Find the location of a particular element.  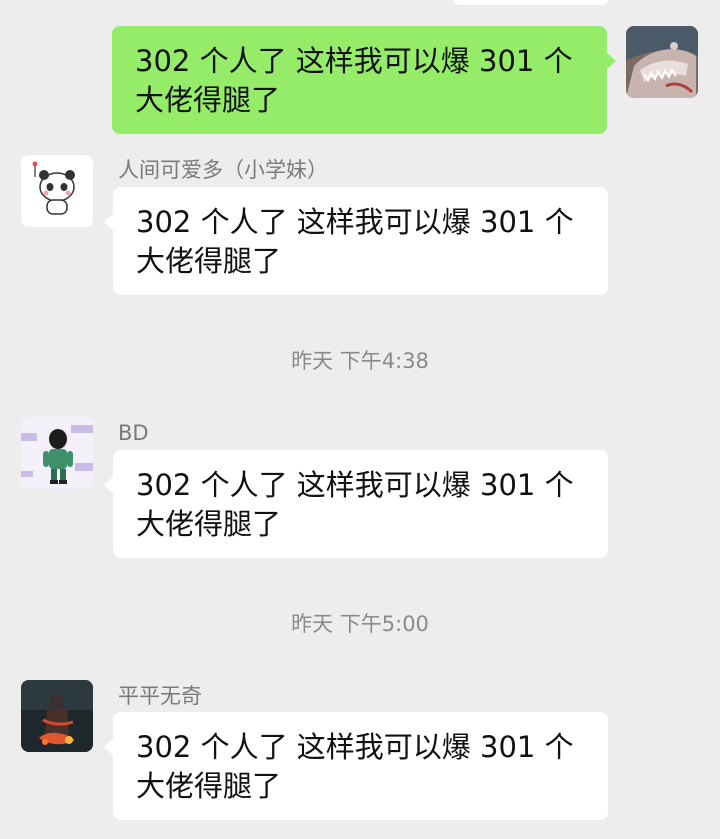

outgoing-message-bubble: 302 个人了 这样我可以爆 301 个大佬得腿了 is located at coordinates (364, 80).